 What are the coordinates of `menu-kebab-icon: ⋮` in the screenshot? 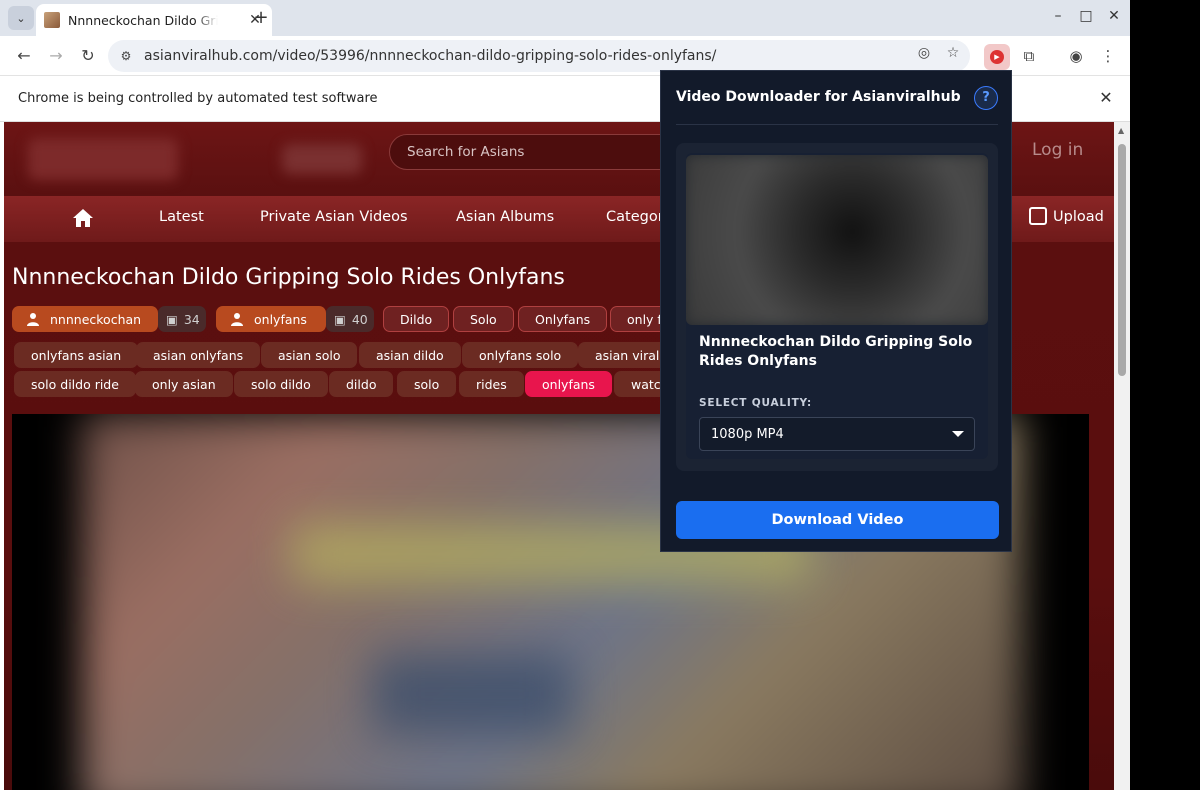 It's located at (1108, 56).